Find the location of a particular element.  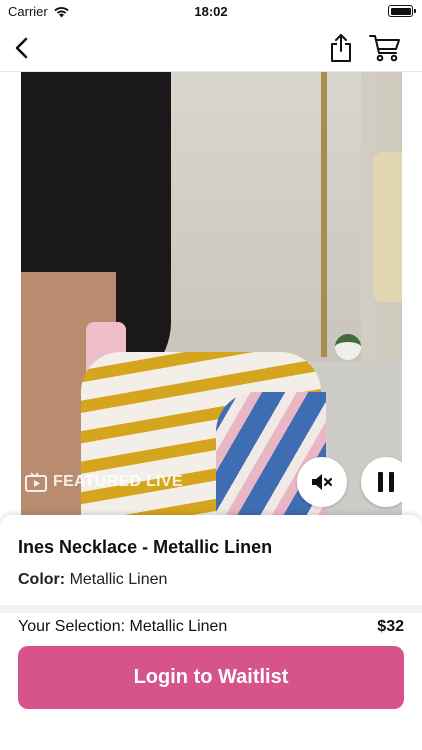

selection-row: Your Selection: Metallic Linen $32 is located at coordinates (211, 627).